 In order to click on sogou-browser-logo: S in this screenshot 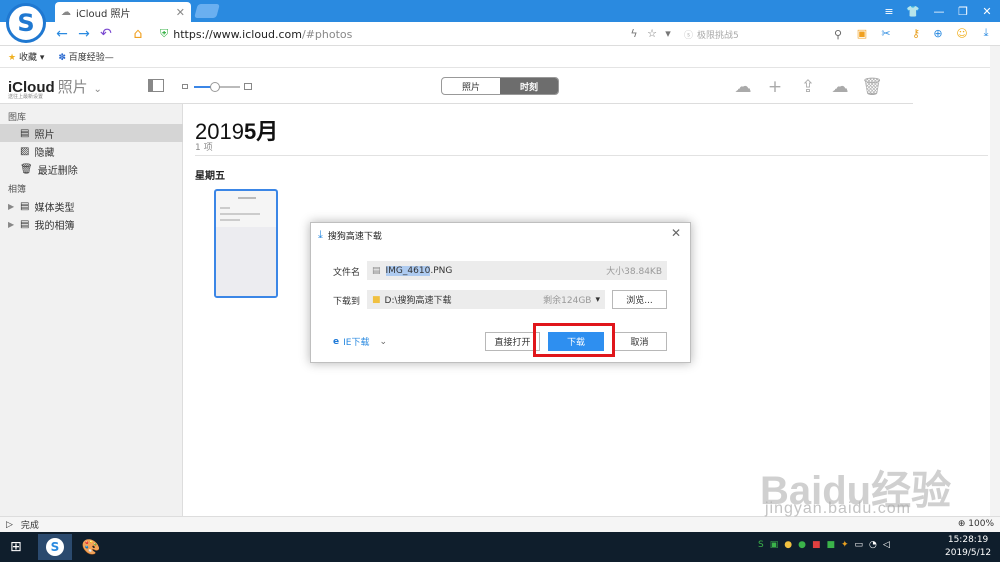, I will do `click(26, 23)`.